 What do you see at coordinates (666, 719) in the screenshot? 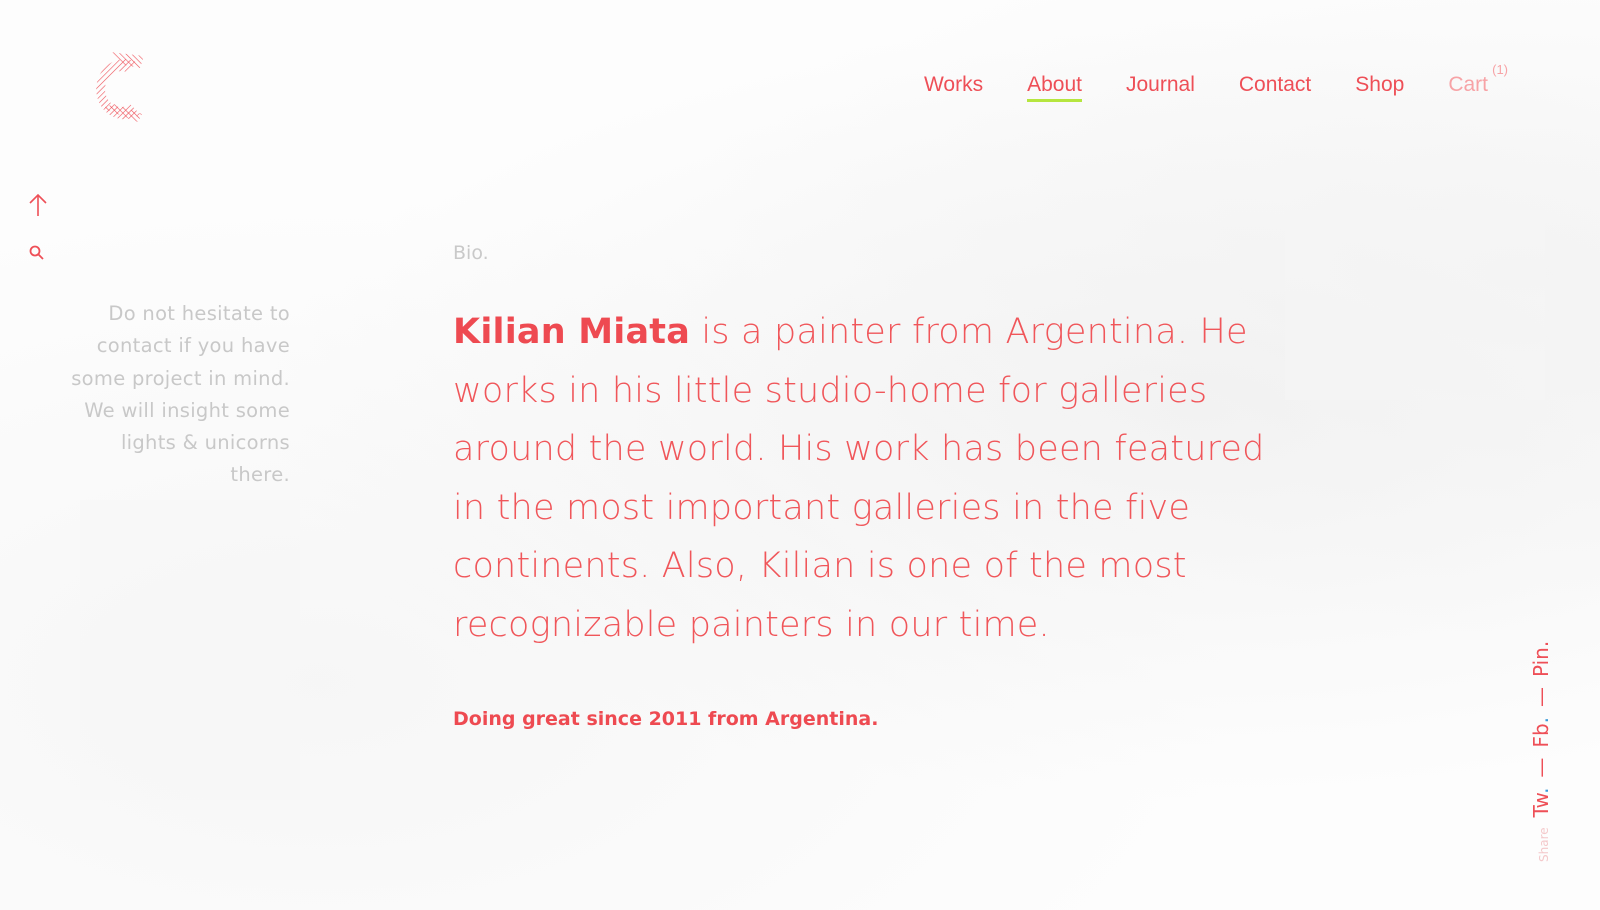
I see `since-tagline: Doing great since 2011 from Argentina.` at bounding box center [666, 719].